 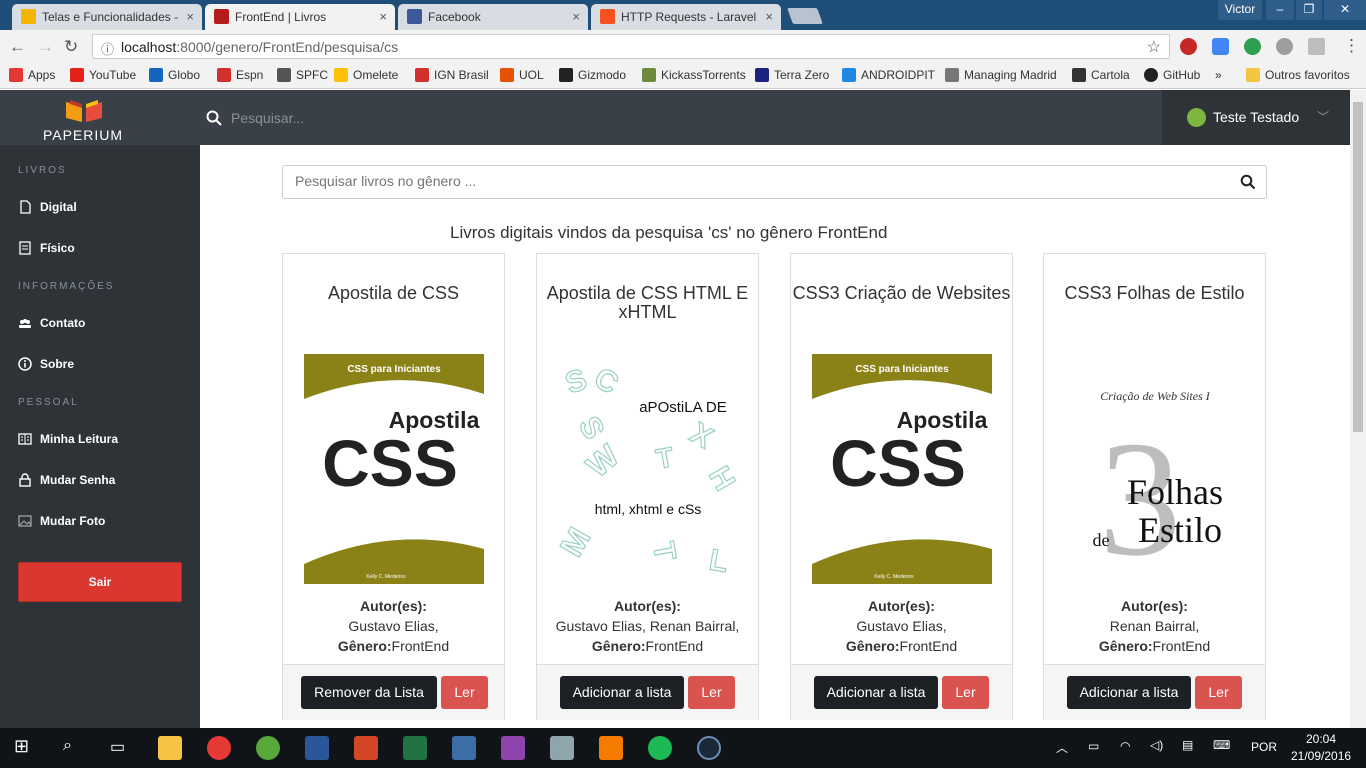 What do you see at coordinates (71, 47) in the screenshot?
I see `reload-icon: ↻` at bounding box center [71, 47].